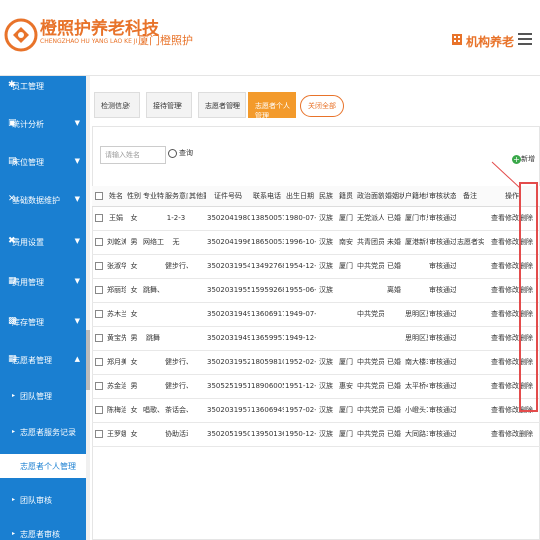 Image resolution: width=540 pixels, height=540 pixels. What do you see at coordinates (525, 39) in the screenshot?
I see `hamburger-menu-icon` at bounding box center [525, 39].